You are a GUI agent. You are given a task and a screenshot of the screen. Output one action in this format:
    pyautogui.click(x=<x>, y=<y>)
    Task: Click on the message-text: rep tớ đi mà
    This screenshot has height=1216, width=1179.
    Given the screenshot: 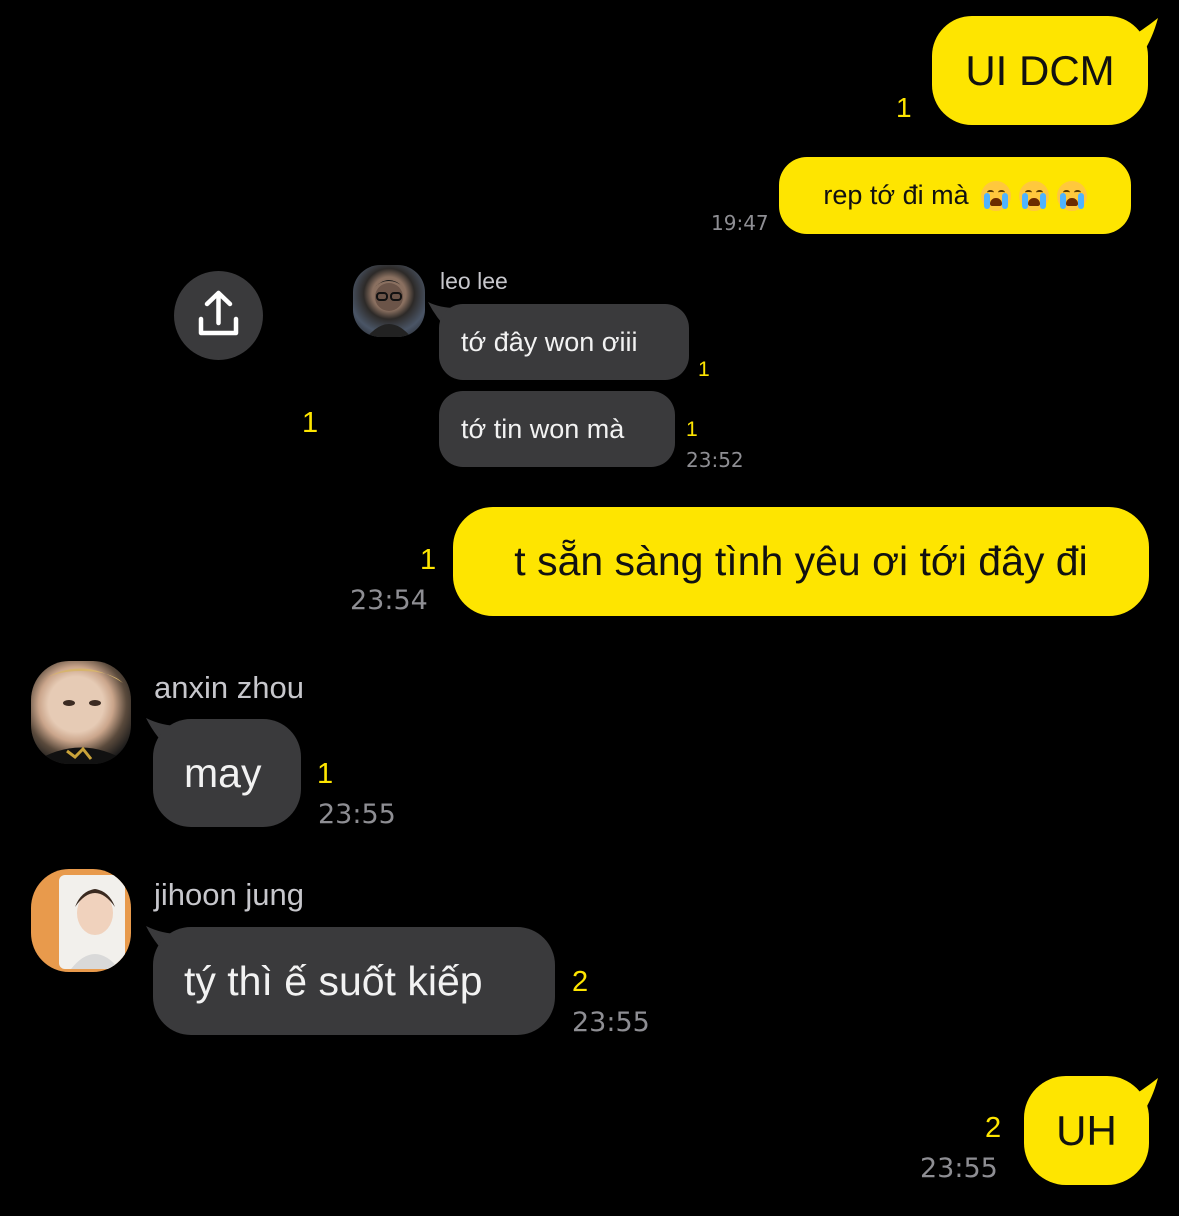 What is the action you would take?
    pyautogui.click(x=896, y=195)
    